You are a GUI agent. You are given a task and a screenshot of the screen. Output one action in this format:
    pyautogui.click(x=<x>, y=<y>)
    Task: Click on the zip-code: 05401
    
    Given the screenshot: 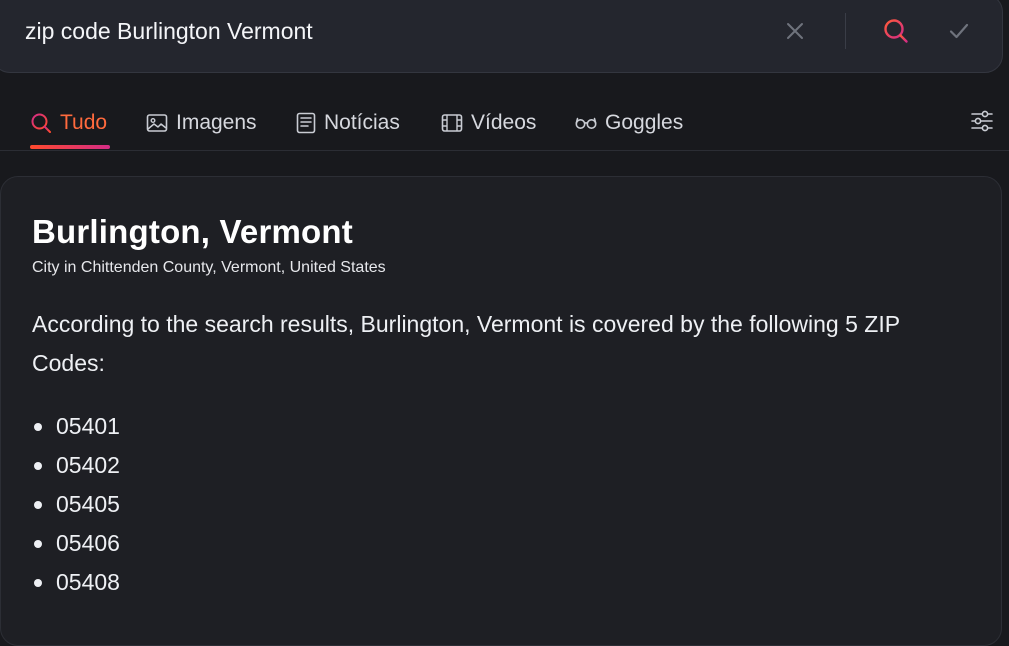 What is the action you would take?
    pyautogui.click(x=88, y=426)
    